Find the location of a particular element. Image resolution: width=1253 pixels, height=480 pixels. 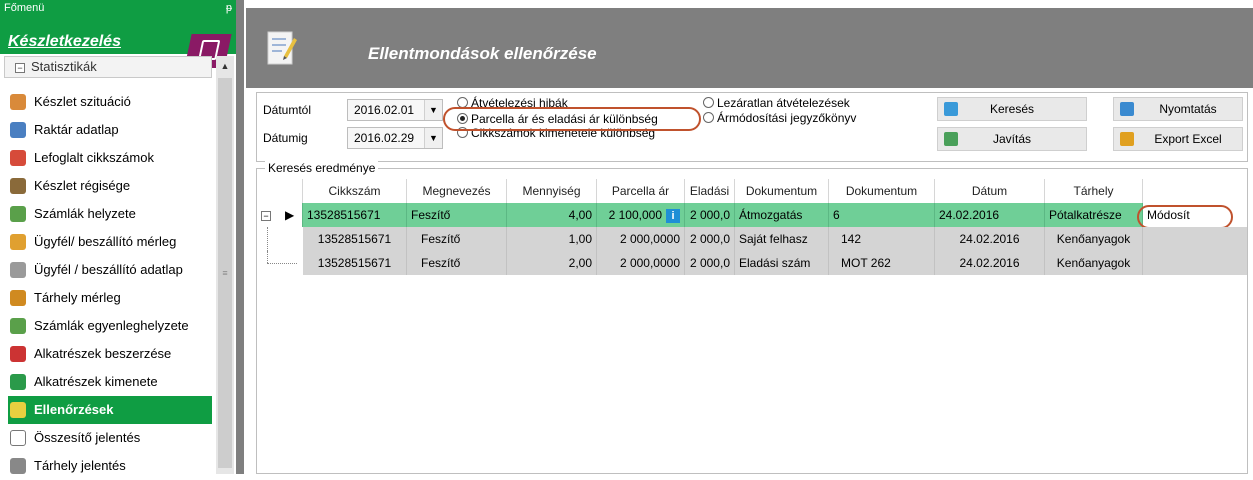

cell-dokumentum-2: 142 is located at coordinates (882, 239).